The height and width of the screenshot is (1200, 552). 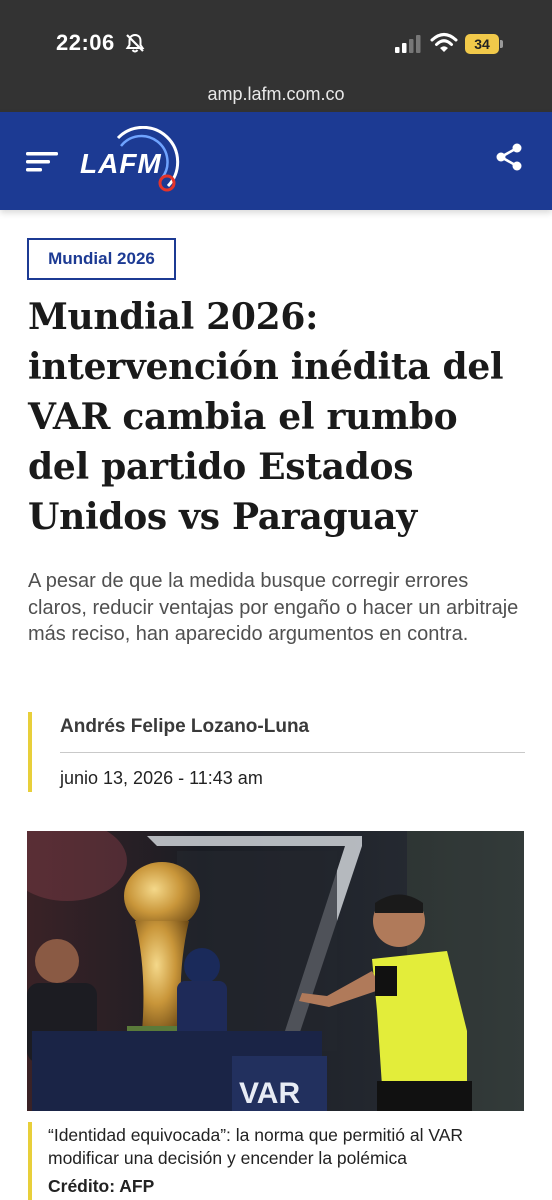 I want to click on status-bar: 22:06 34, so click(x=276, y=40).